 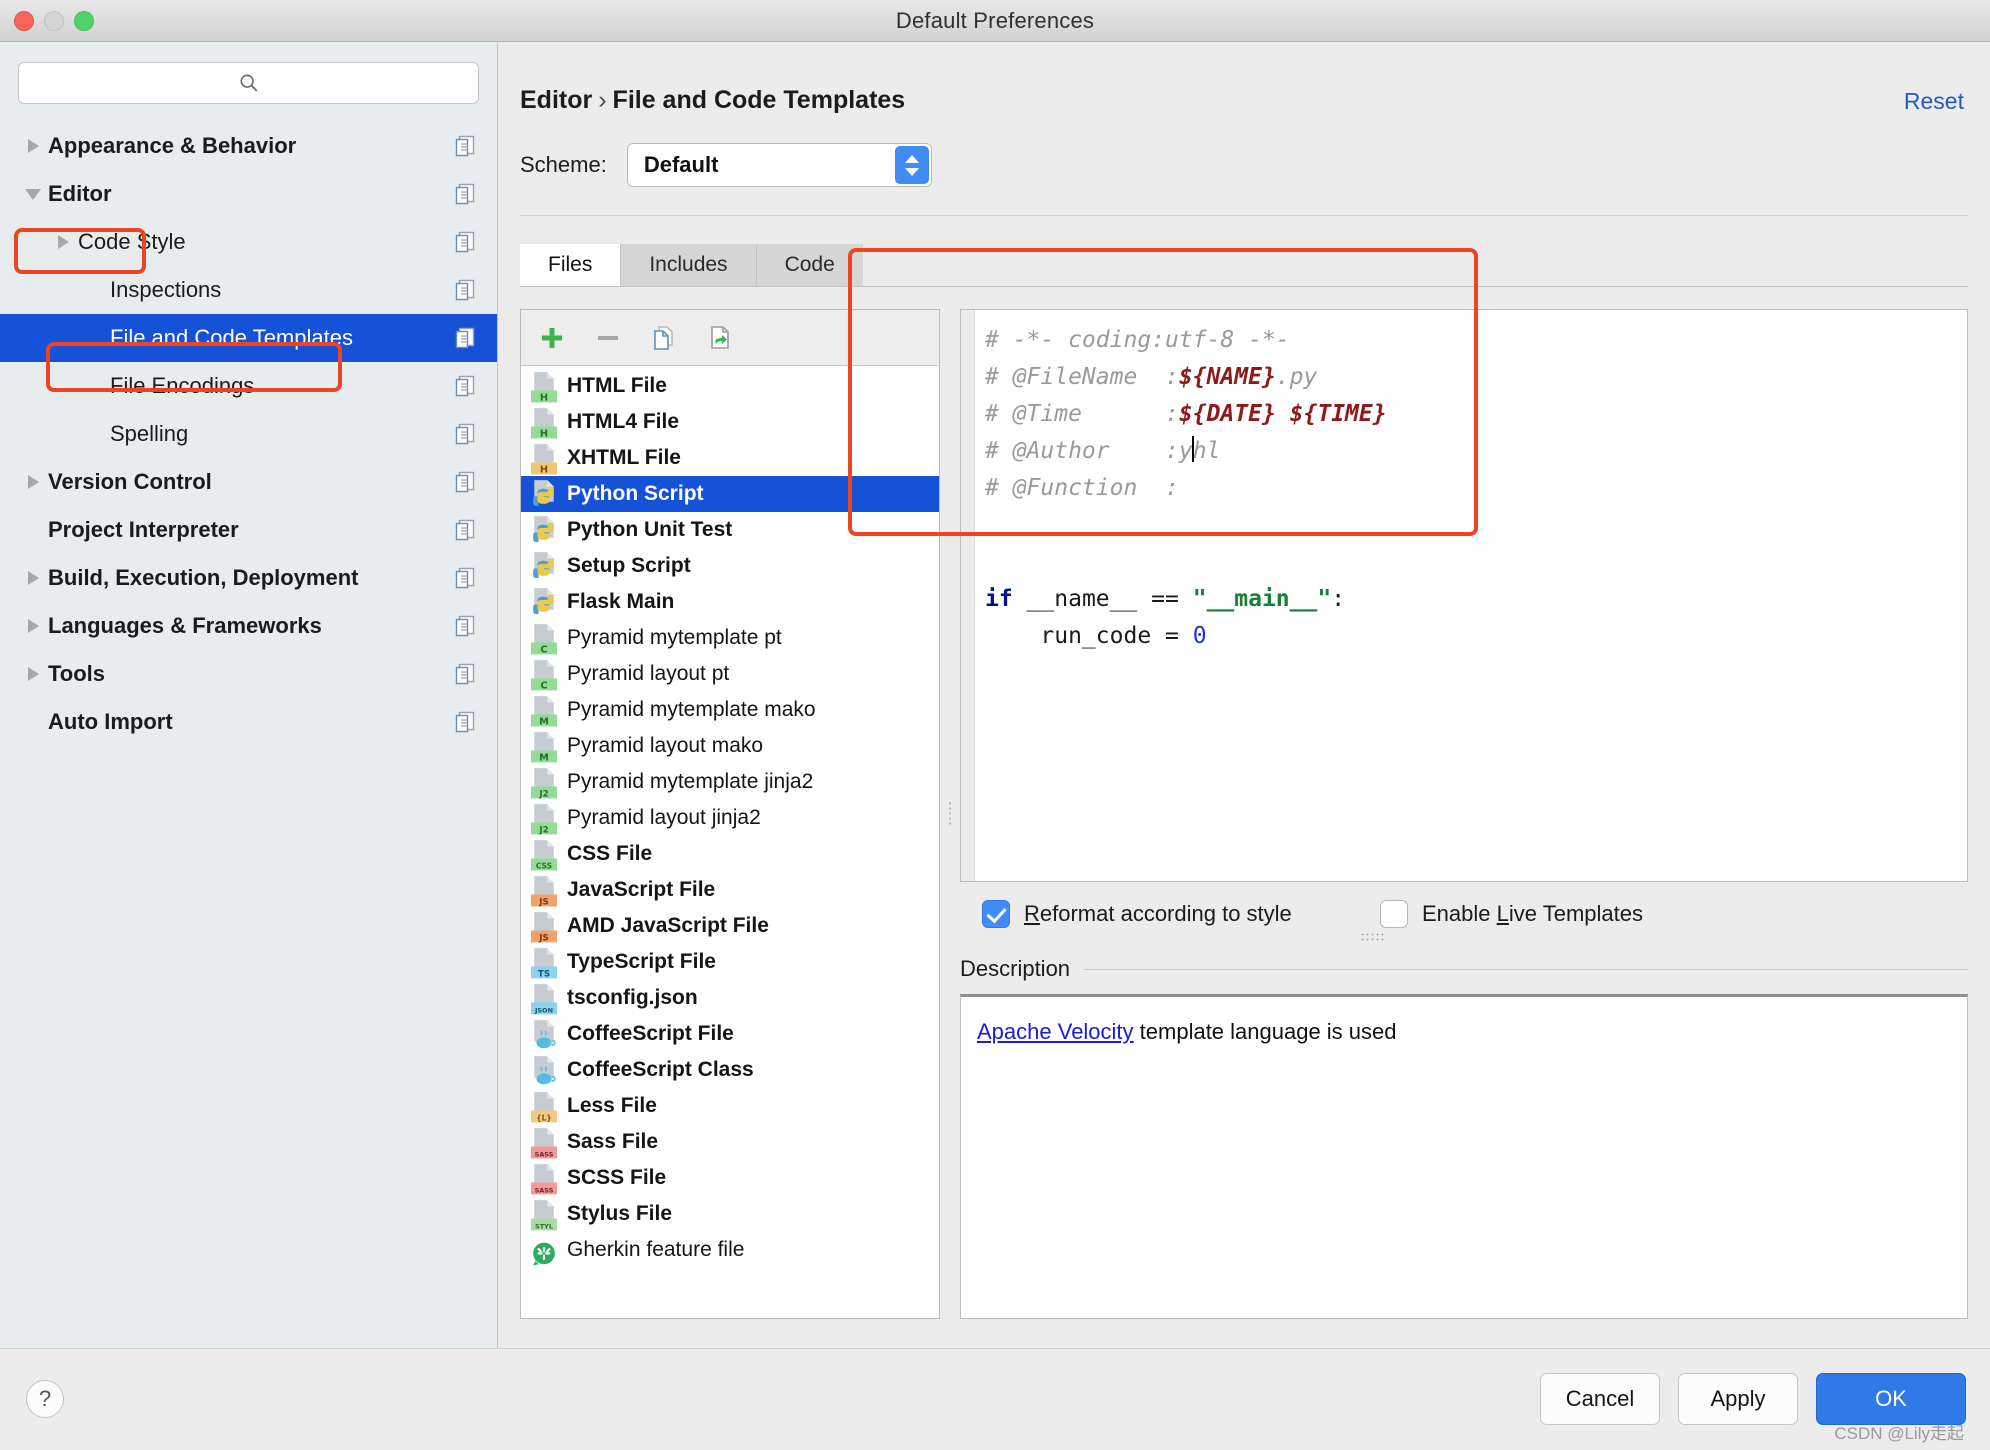 What do you see at coordinates (1296, 377) in the screenshot?
I see `code-token: .py` at bounding box center [1296, 377].